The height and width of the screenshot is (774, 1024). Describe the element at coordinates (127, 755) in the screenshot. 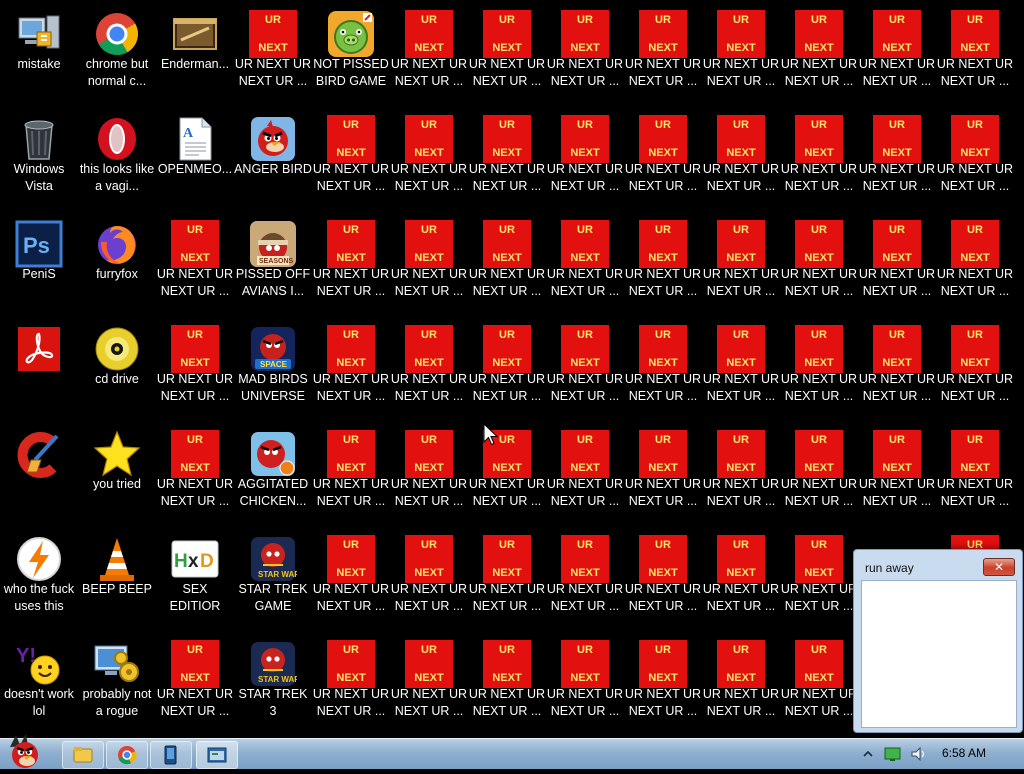

I see `chrome-taskbar-button` at that location.